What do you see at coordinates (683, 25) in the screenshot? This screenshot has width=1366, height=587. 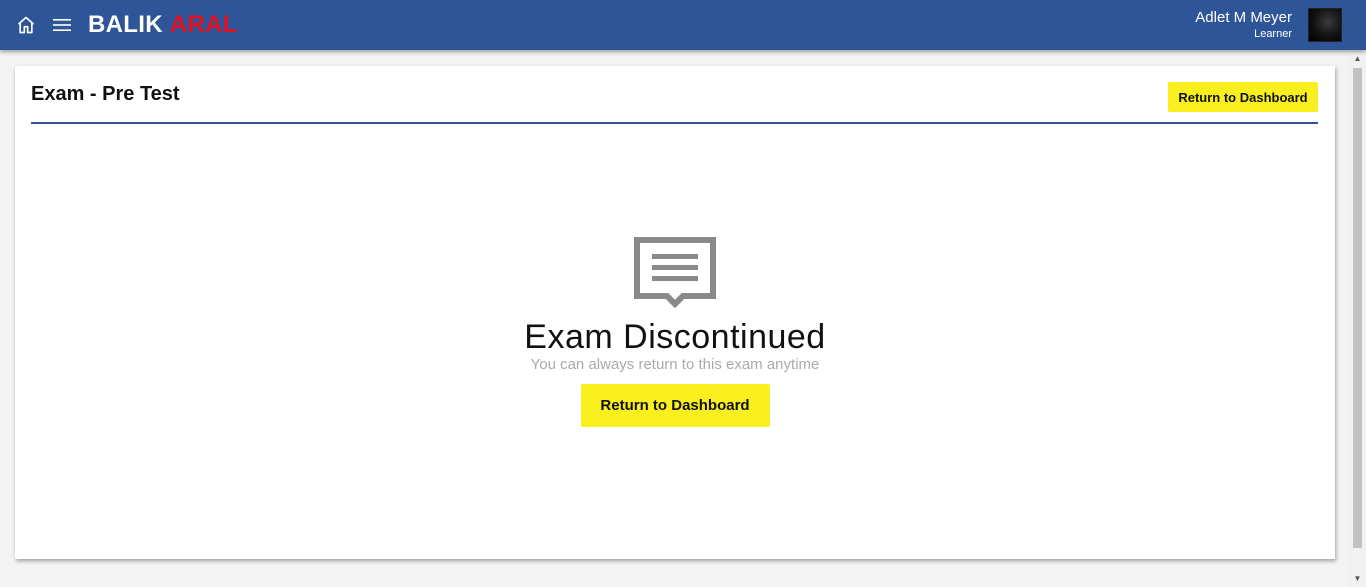 I see `top-navbar: BALIK ARAL Adlet M Meyer Learner` at bounding box center [683, 25].